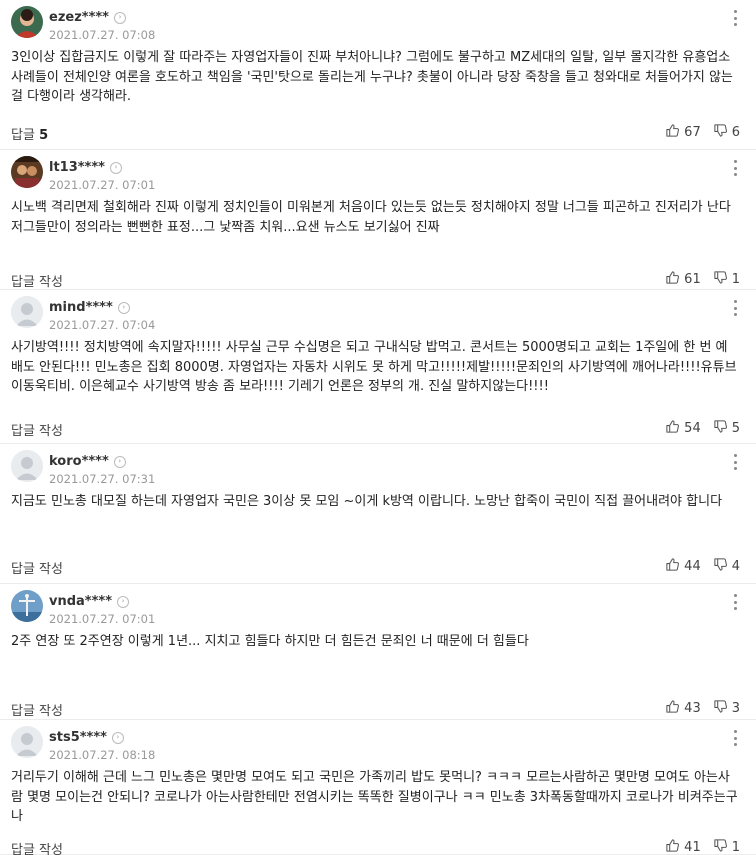 This screenshot has width=756, height=855. I want to click on like-button: 67, so click(683, 132).